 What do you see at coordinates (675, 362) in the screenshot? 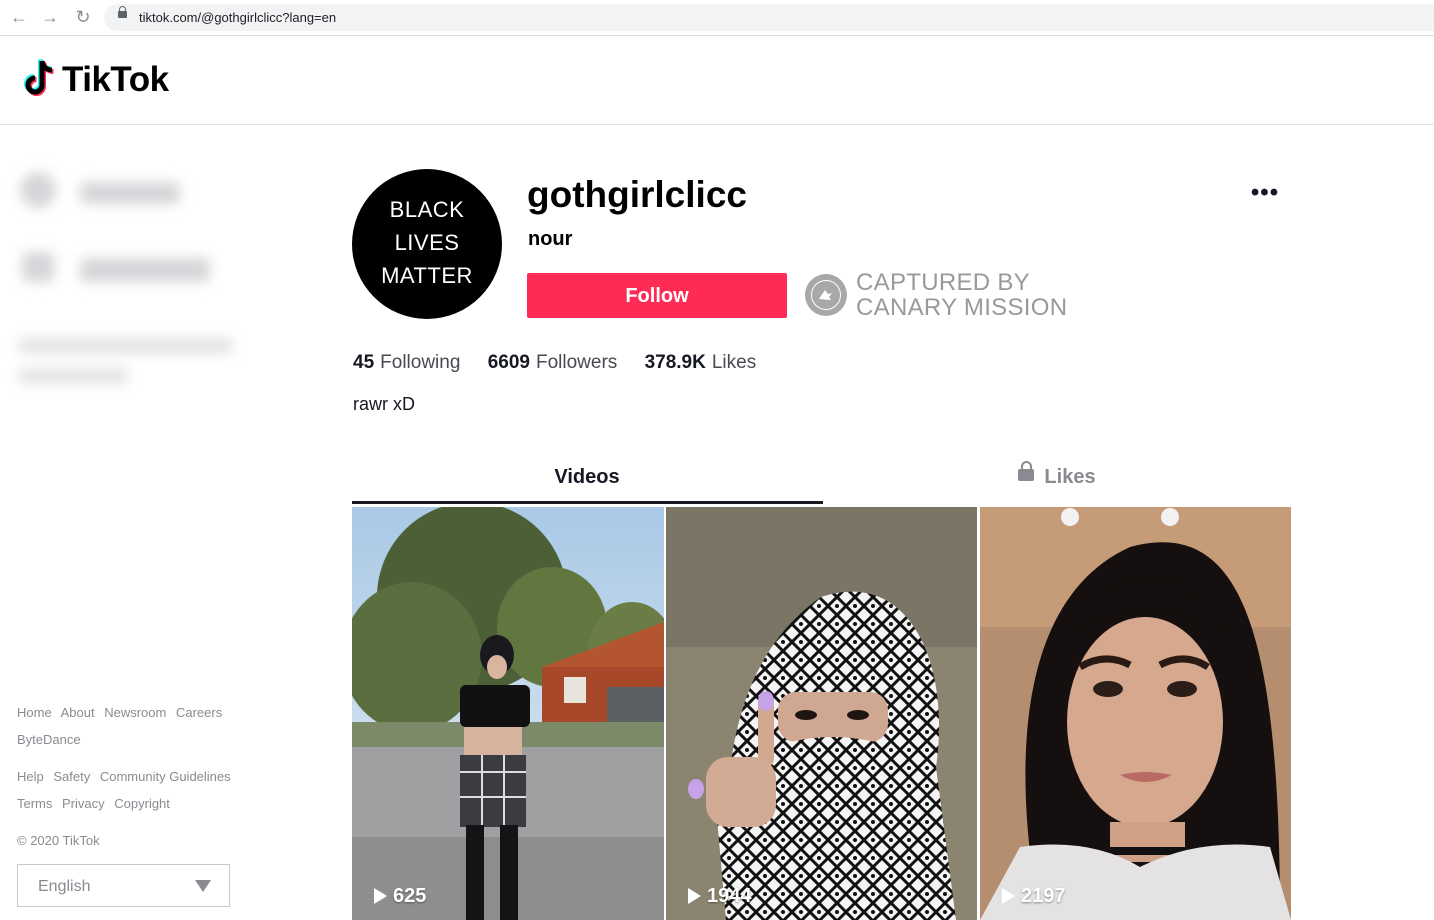
I see `stat-likes-value: 378.9K` at bounding box center [675, 362].